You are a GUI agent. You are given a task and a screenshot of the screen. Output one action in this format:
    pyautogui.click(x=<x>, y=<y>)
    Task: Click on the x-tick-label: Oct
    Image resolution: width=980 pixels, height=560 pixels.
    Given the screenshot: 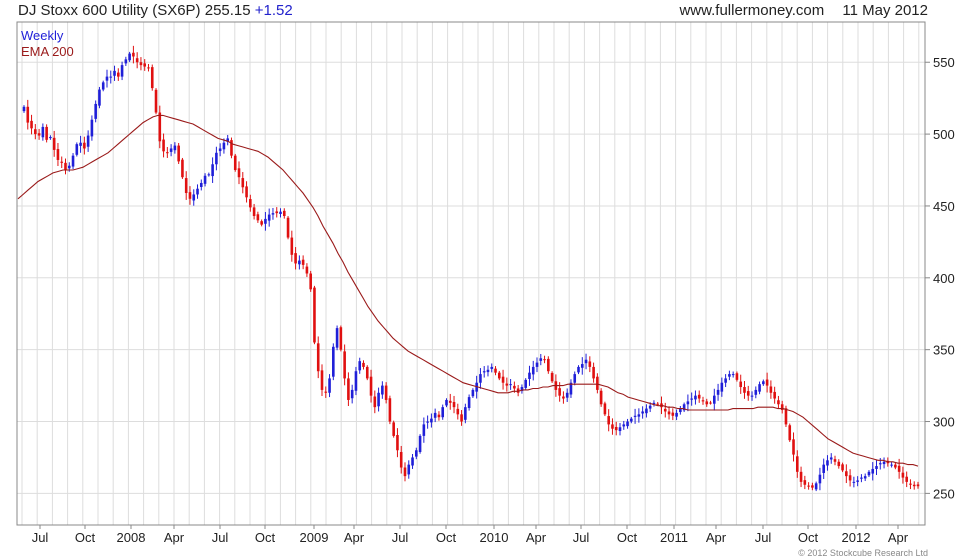 What is the action you would take?
    pyautogui.click(x=85, y=537)
    